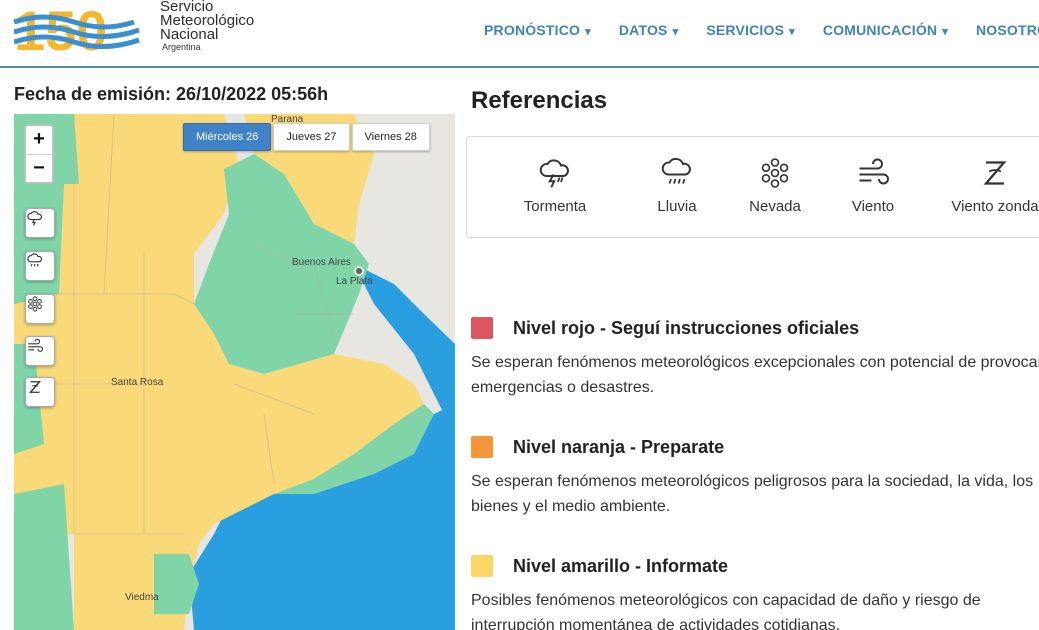 This screenshot has width=1039, height=630. What do you see at coordinates (621, 566) in the screenshot?
I see `level-yellow-title: Nivel amarillo - Informate` at bounding box center [621, 566].